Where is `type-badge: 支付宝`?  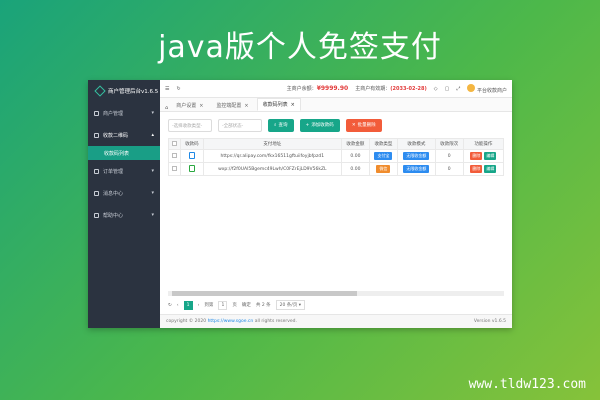
type-badge: 支付宝 is located at coordinates (383, 156).